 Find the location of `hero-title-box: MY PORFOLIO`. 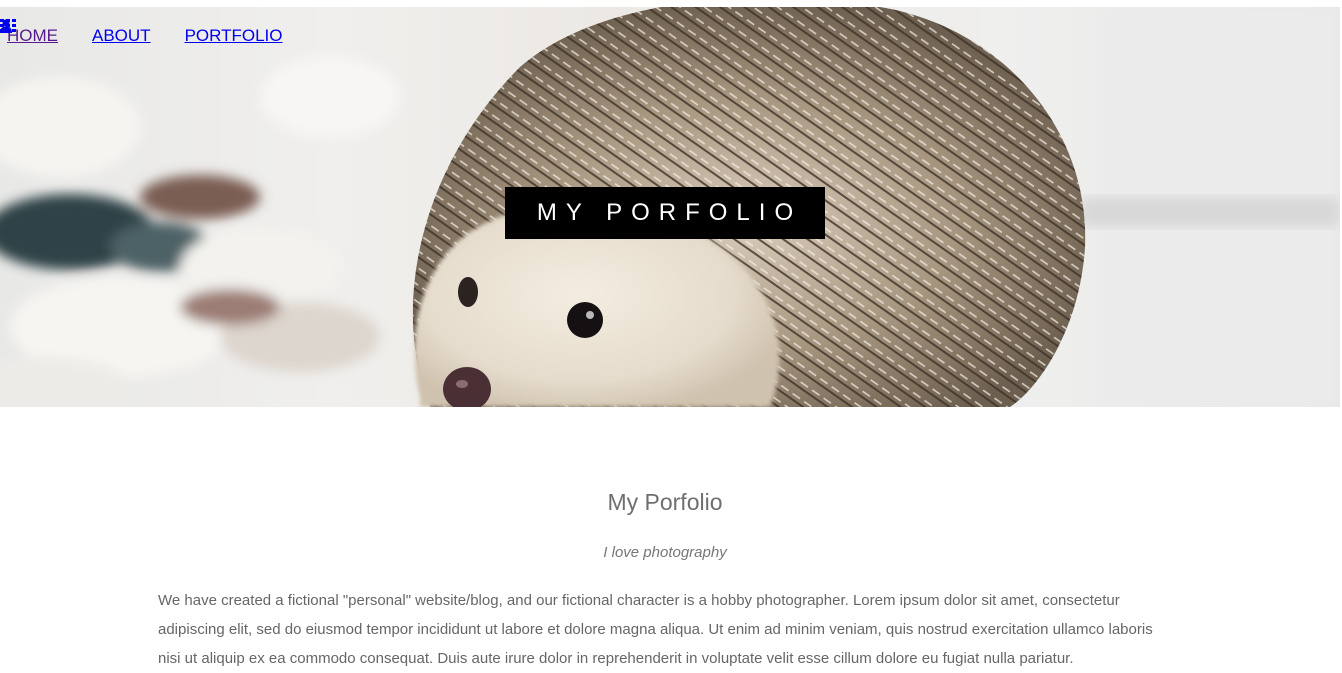

hero-title-box: MY PORFOLIO is located at coordinates (665, 213).